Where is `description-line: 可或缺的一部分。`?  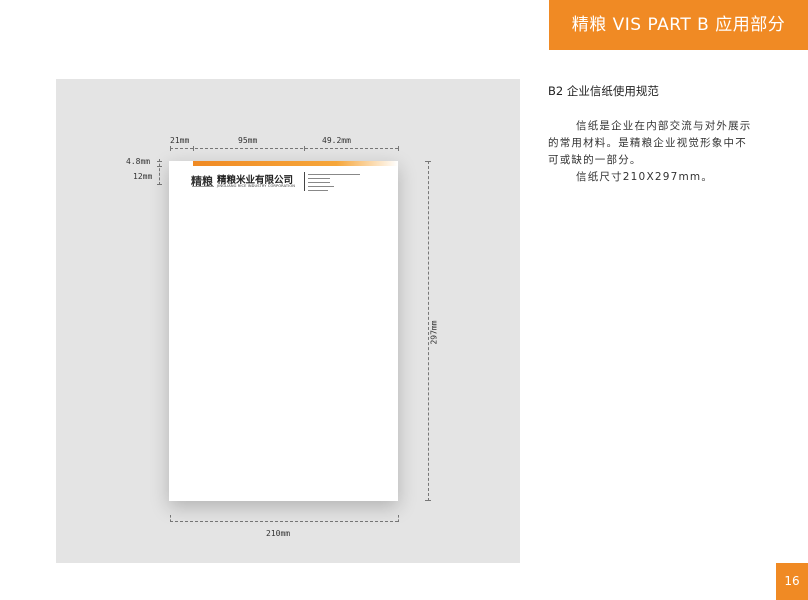 description-line: 可或缺的一部分。 is located at coordinates (595, 160).